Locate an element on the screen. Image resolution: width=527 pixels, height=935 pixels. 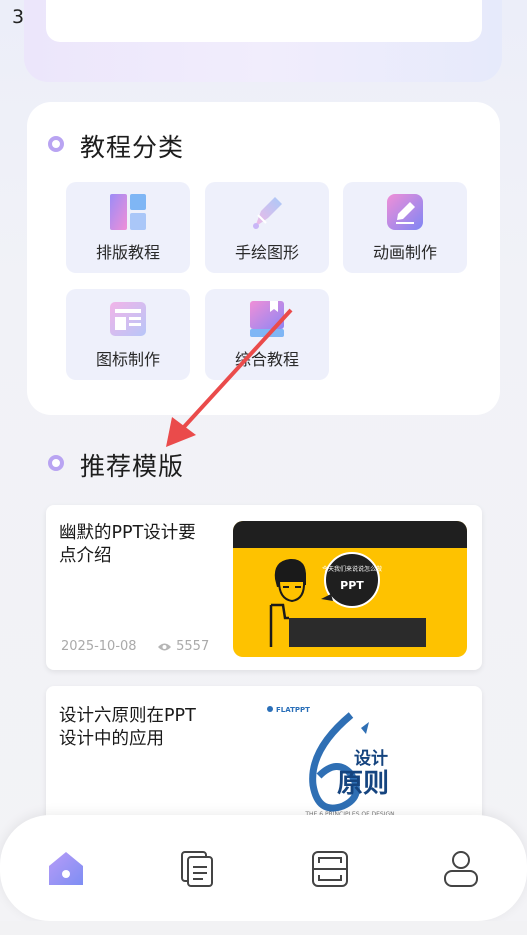
bubble-text: 今天我们来说说怎么做 is located at coordinates (352, 569).